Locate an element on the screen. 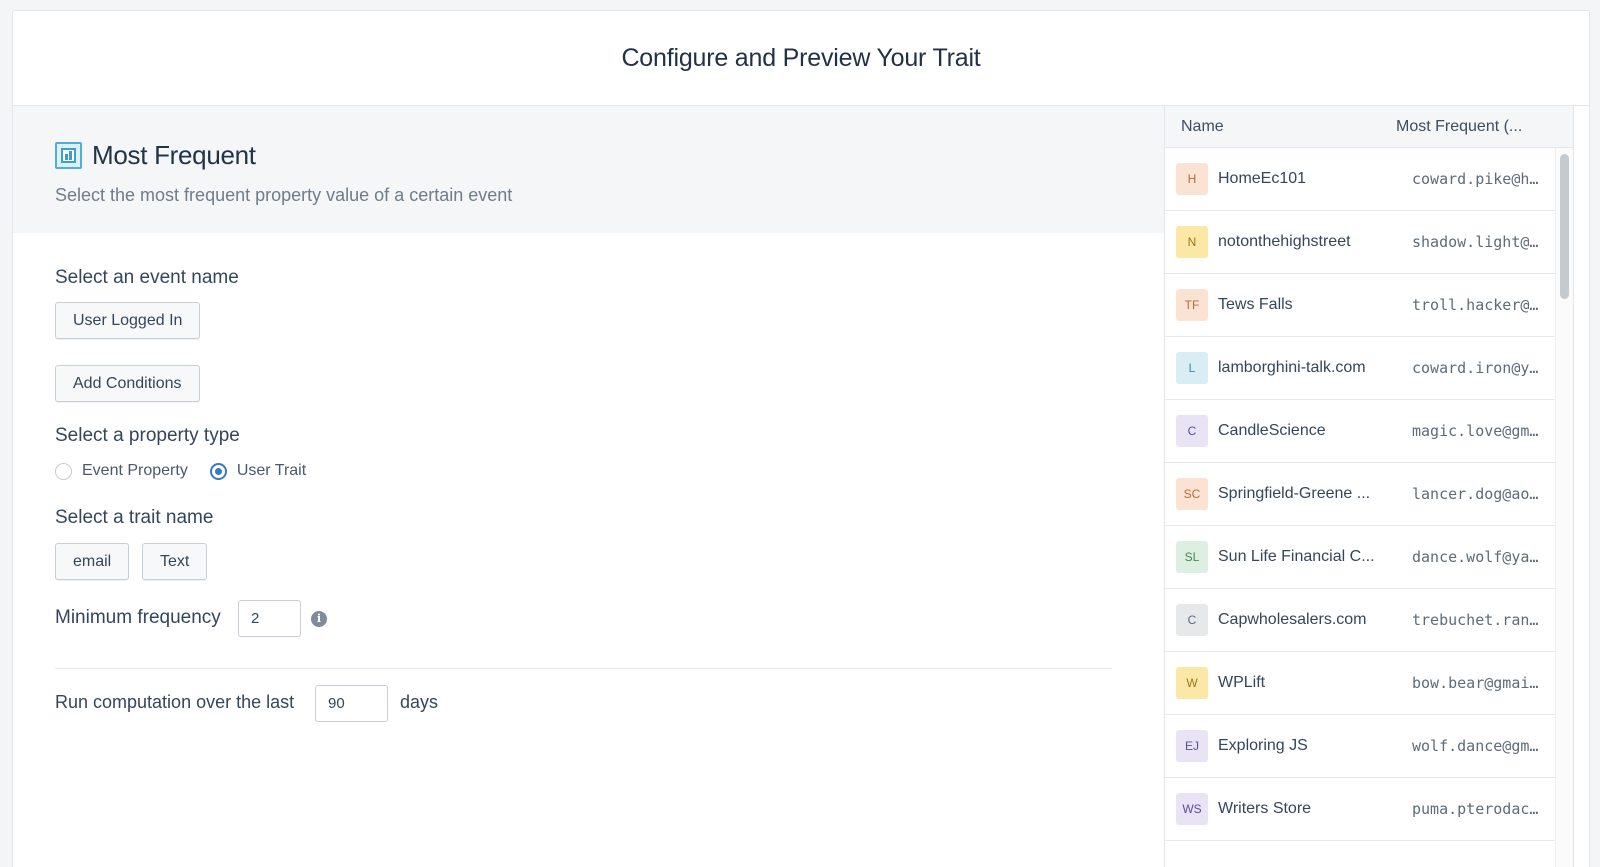  row-name: Capwholesalers.com is located at coordinates (1292, 619).